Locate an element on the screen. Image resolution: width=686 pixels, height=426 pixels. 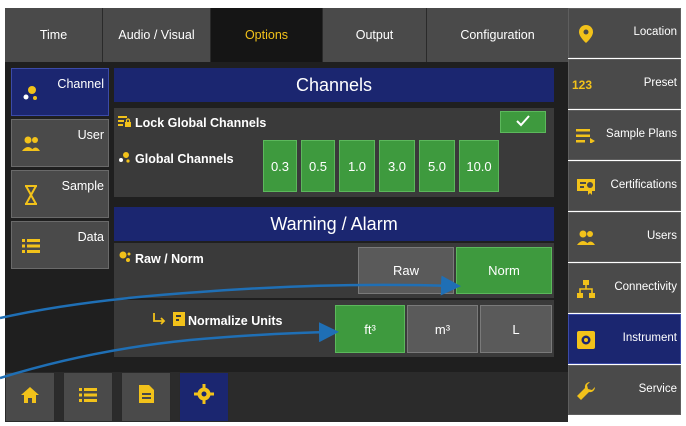
channel-value: 10.0 is located at coordinates (479, 166).